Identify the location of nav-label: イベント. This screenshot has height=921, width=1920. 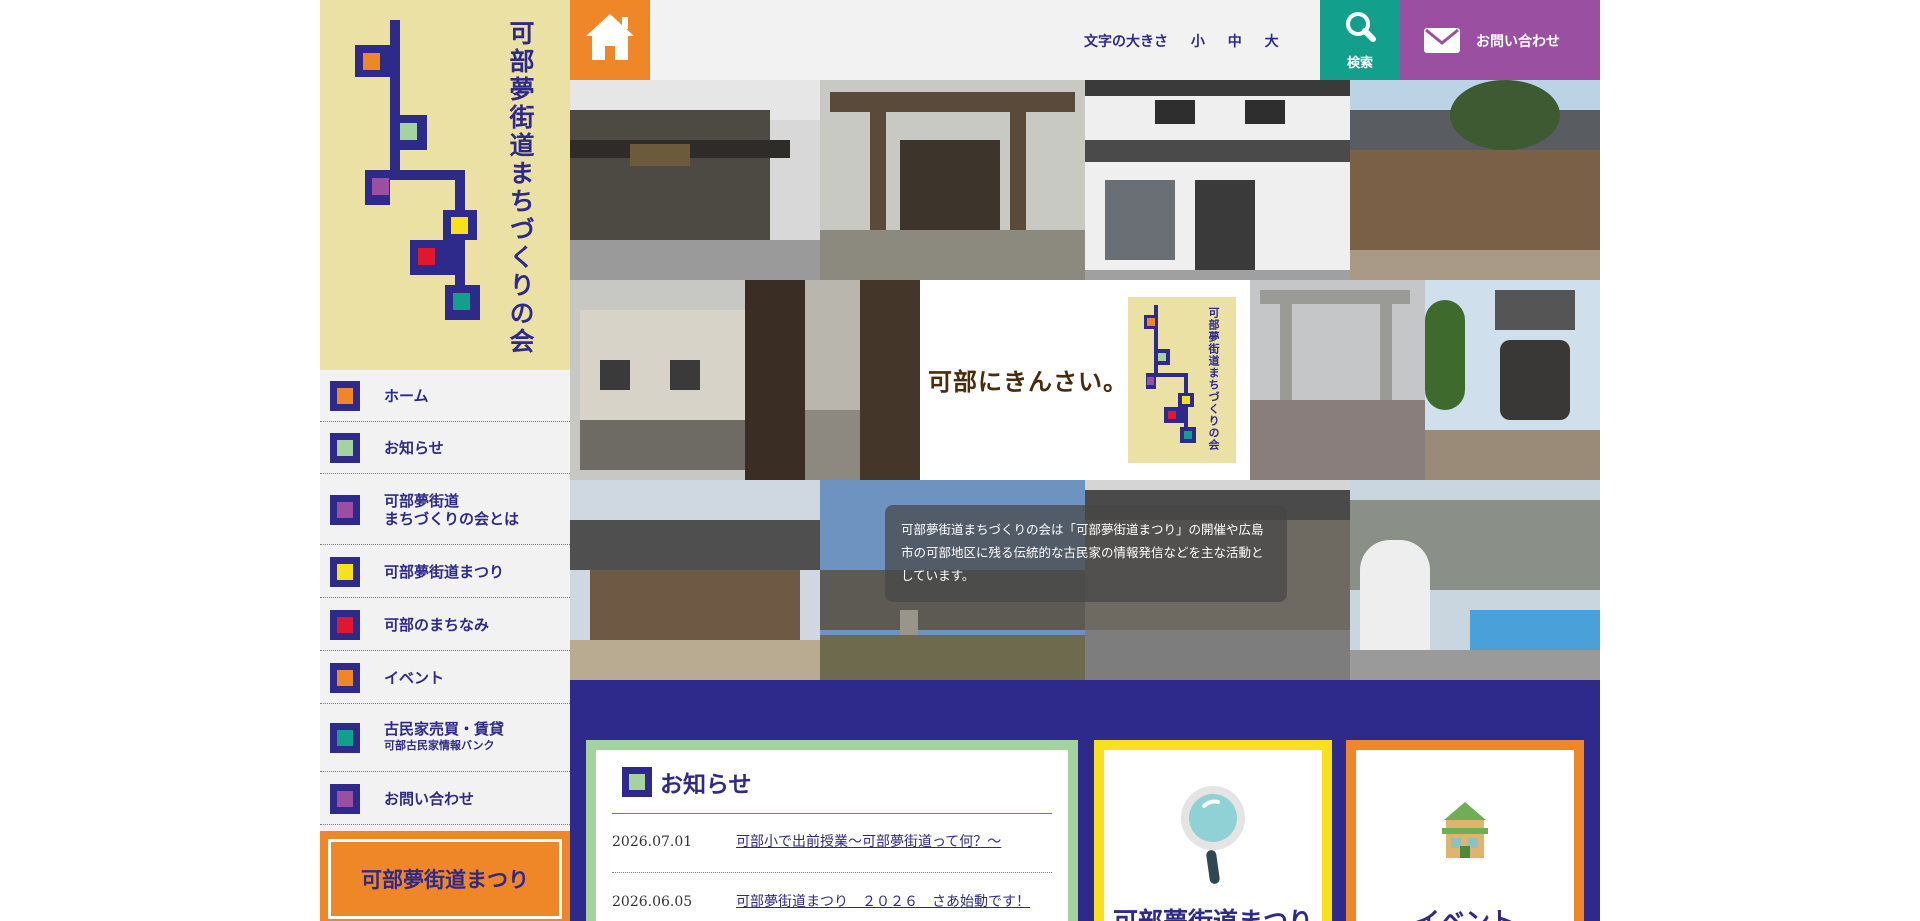
(414, 677).